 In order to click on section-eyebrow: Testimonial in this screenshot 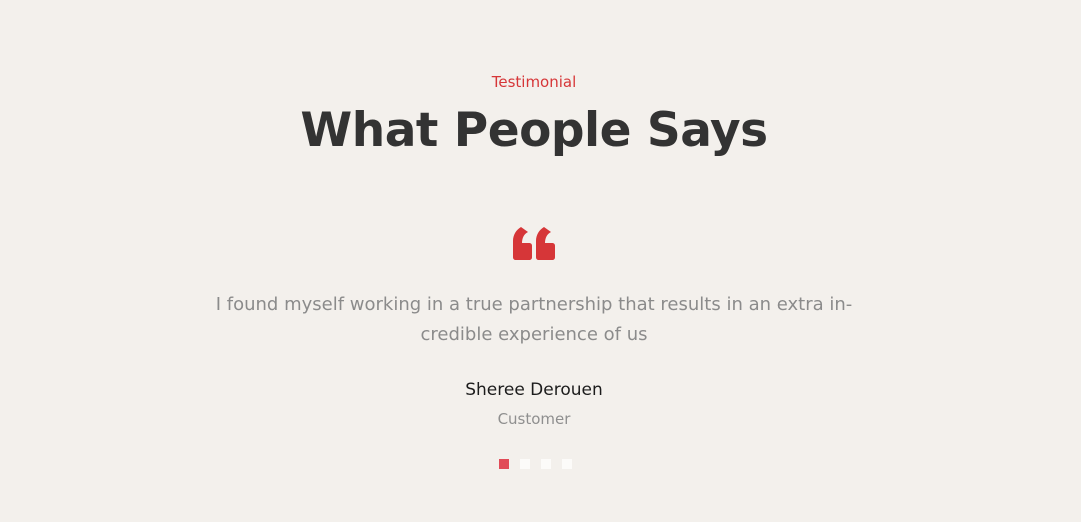, I will do `click(534, 82)`.